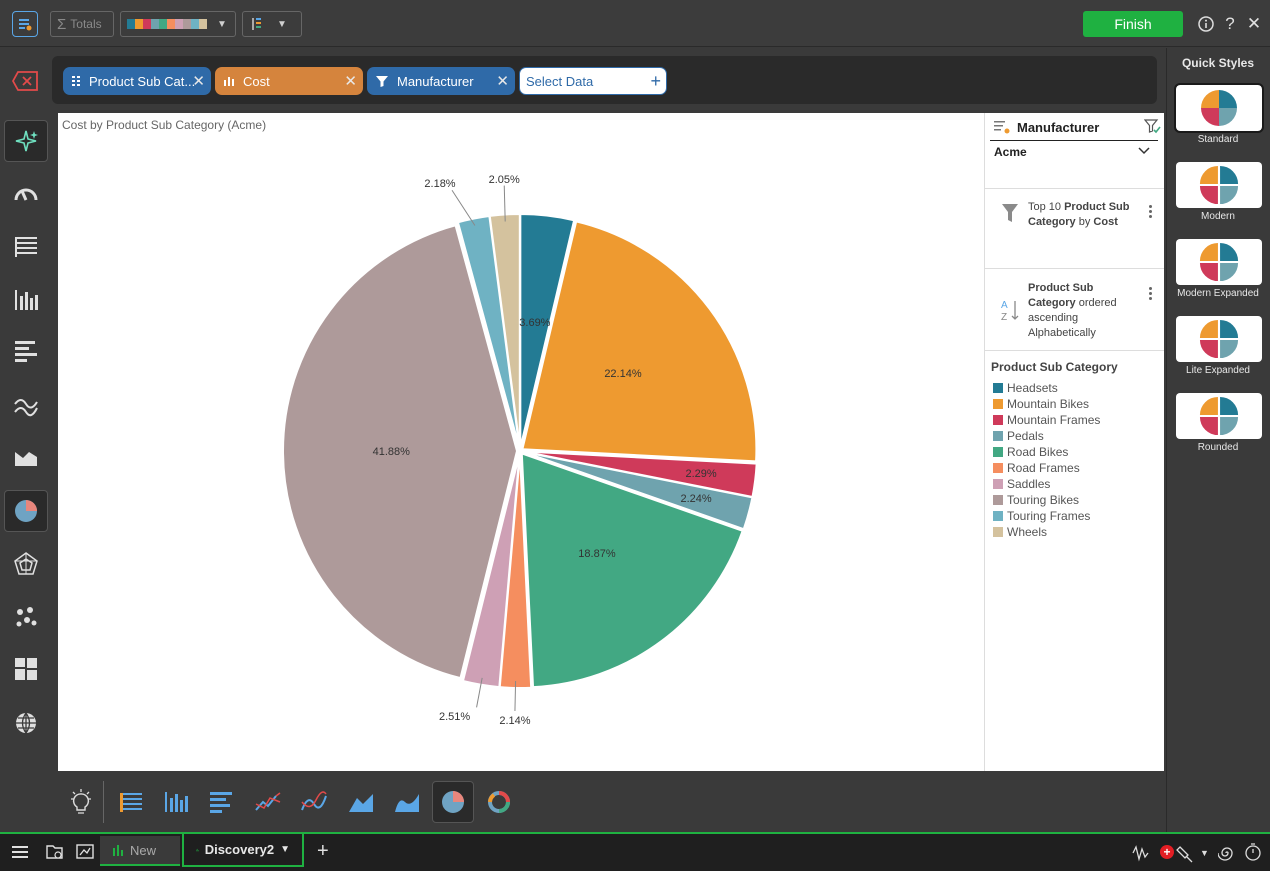 This screenshot has height=871, width=1270. What do you see at coordinates (441, 81) in the screenshot?
I see `pill-manufacturer: Manufacturer ✕` at bounding box center [441, 81].